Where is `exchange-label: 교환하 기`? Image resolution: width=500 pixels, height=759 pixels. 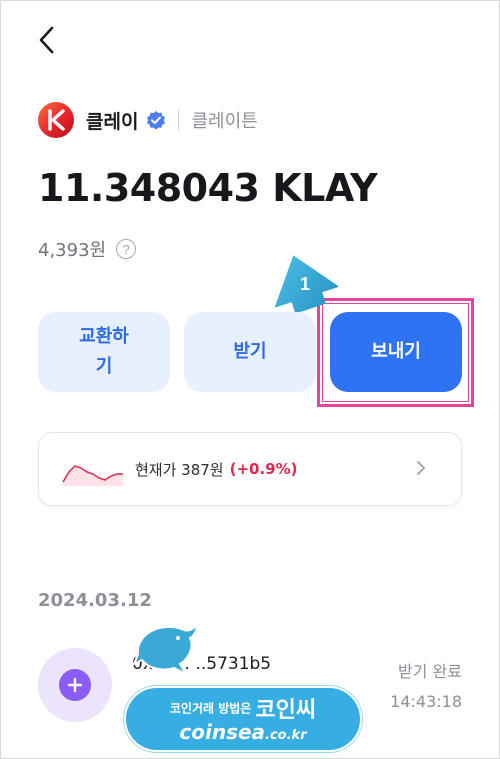
exchange-label: 교환하 기 is located at coordinates (104, 351).